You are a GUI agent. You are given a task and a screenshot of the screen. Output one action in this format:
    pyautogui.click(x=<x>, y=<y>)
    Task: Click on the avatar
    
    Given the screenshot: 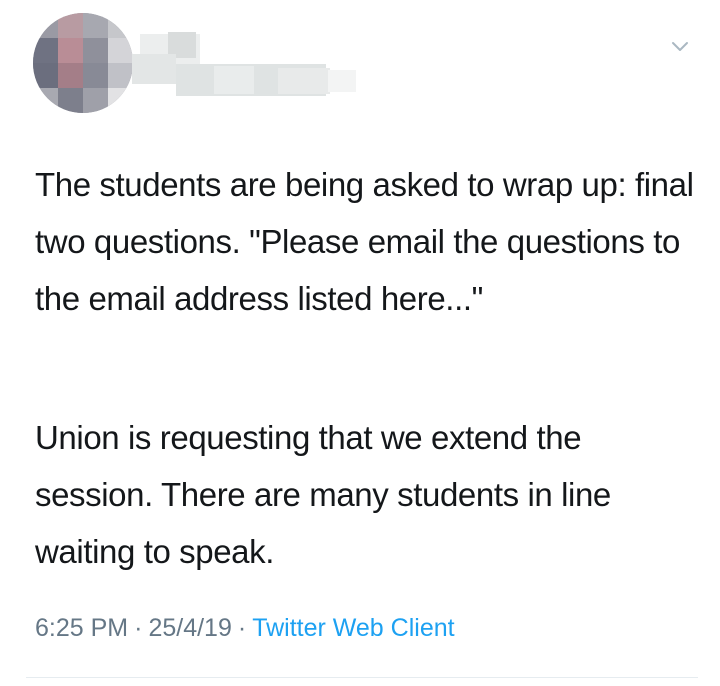 What is the action you would take?
    pyautogui.click(x=83, y=63)
    